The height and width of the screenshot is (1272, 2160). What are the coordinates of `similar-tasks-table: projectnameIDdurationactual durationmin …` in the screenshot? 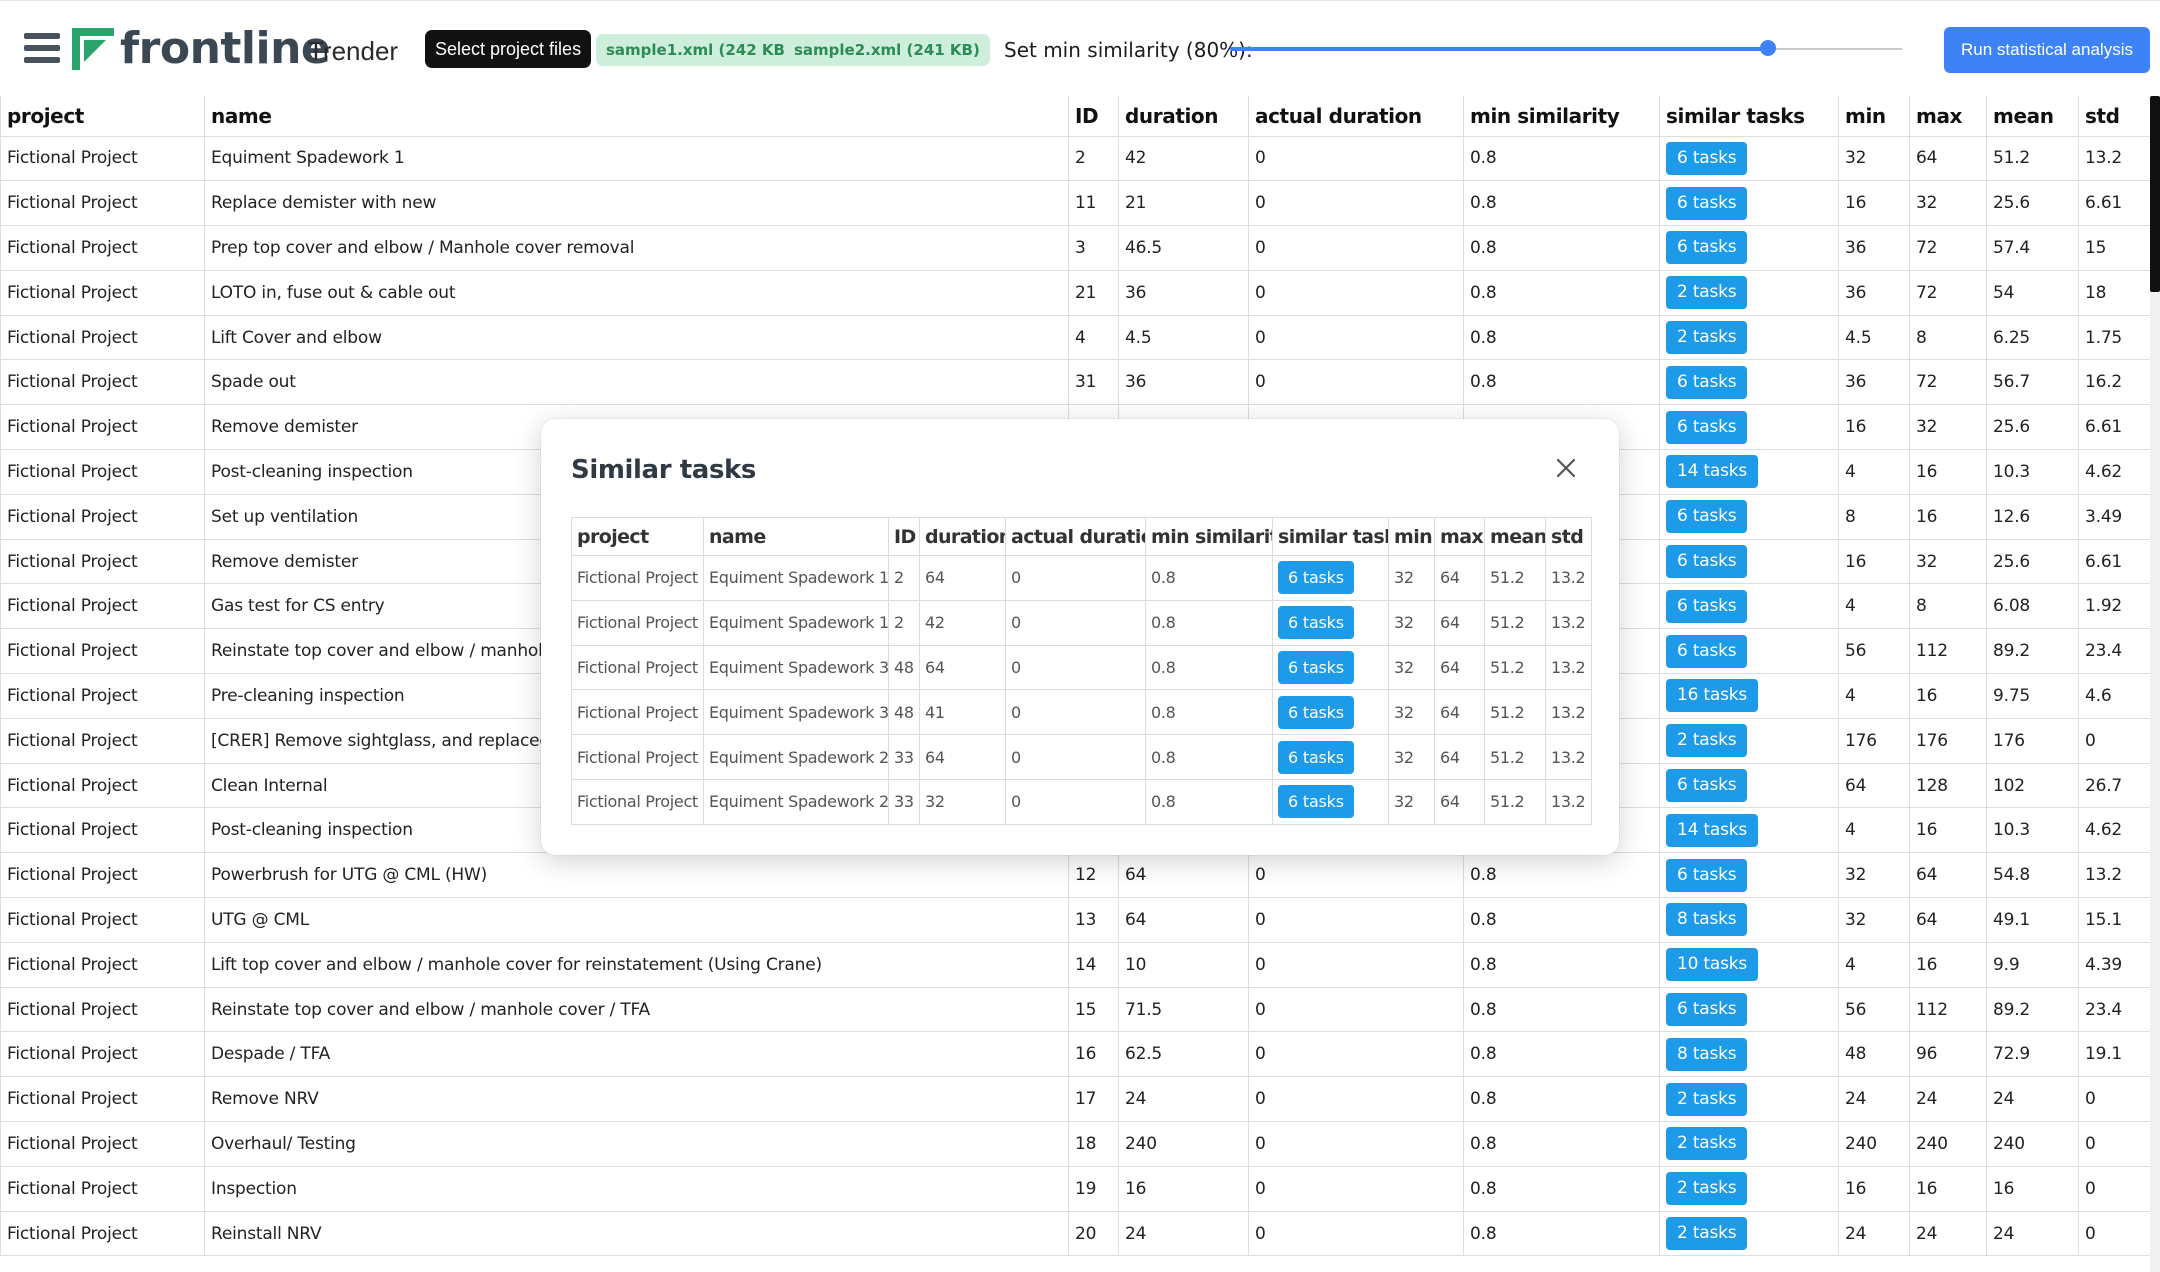 It's located at (1081, 671).